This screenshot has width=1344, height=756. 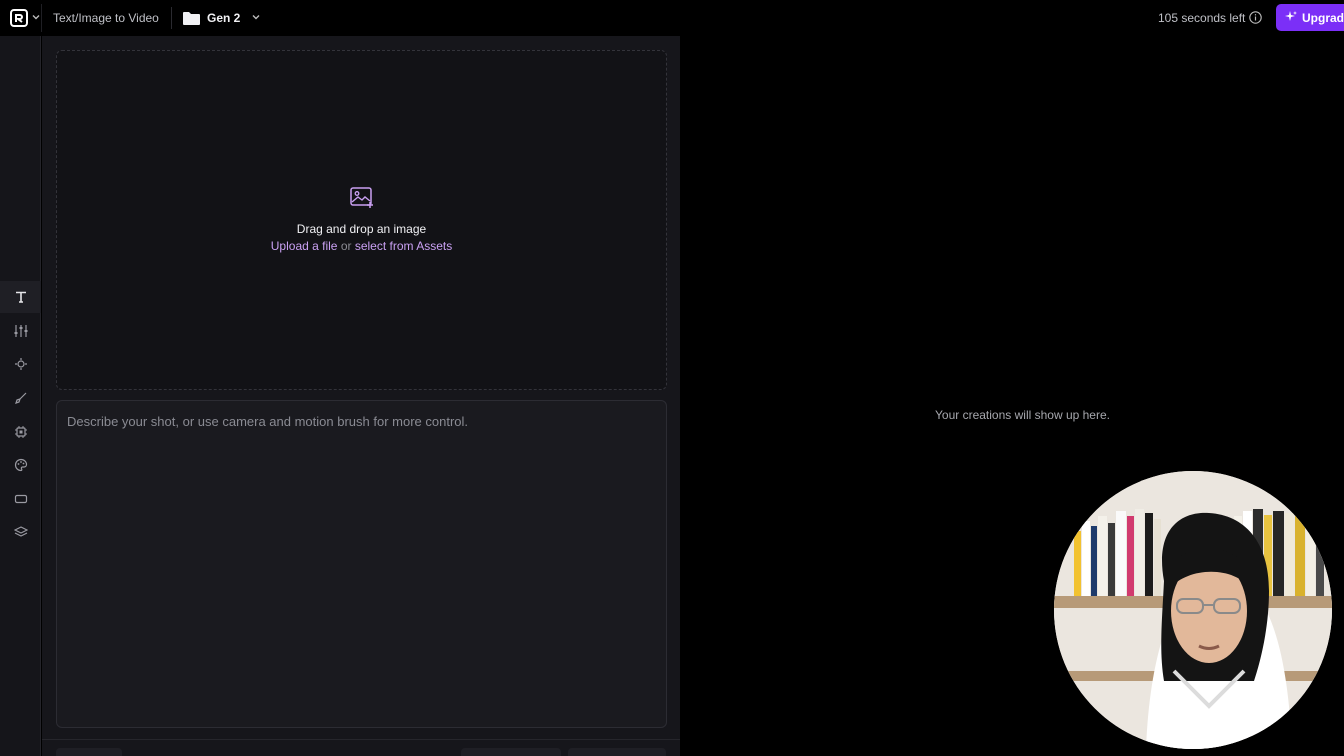 I want to click on upload-file-link: Upload a file, so click(x=304, y=246).